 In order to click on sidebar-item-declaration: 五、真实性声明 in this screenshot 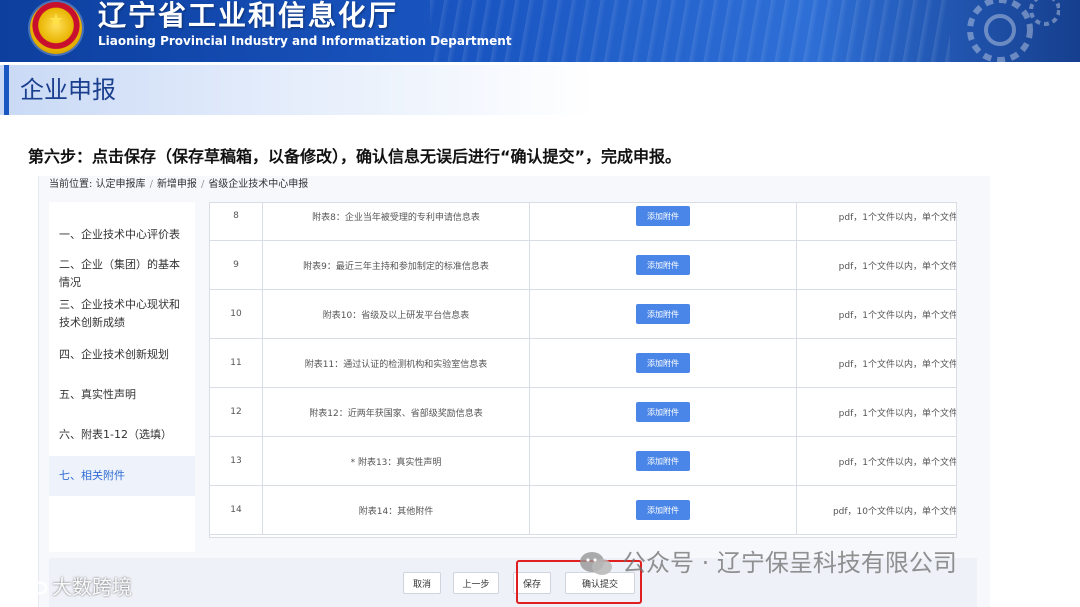, I will do `click(122, 395)`.